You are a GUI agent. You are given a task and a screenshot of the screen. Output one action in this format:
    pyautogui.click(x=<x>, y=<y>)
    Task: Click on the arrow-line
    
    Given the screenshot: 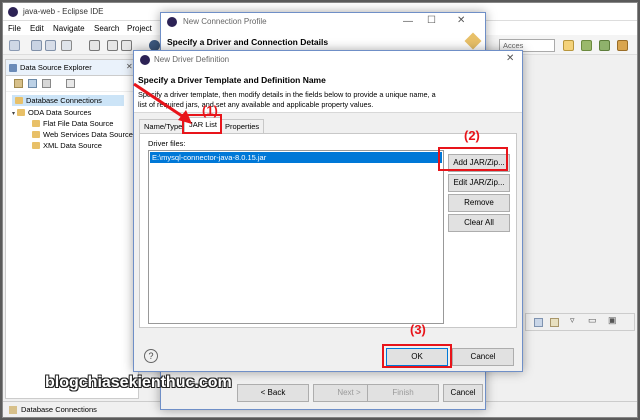 What is the action you would take?
    pyautogui.click(x=161, y=102)
    